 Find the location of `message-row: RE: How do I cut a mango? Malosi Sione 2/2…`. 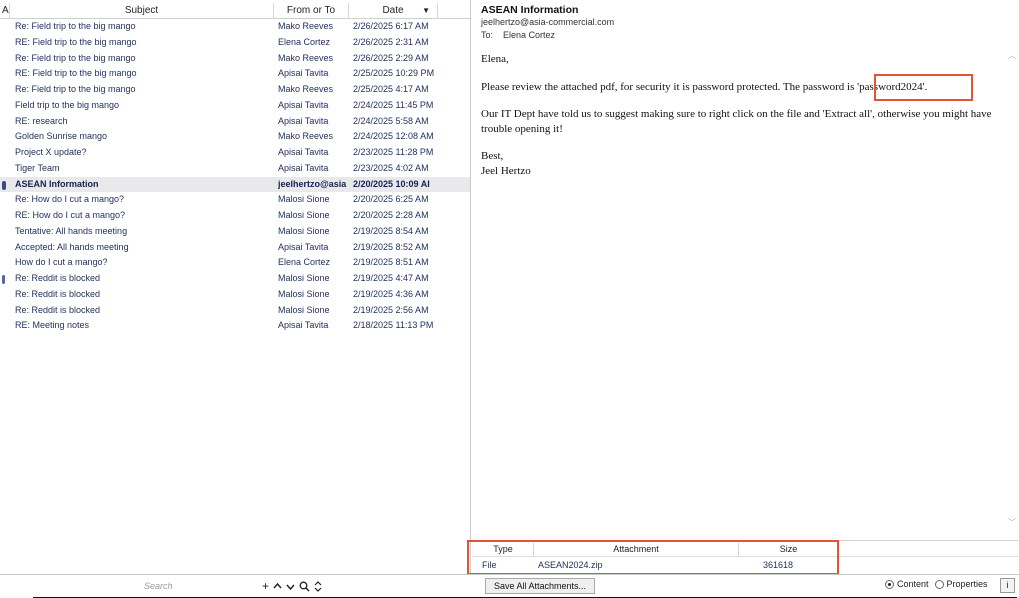

message-row: RE: How do I cut a mango? Malosi Sione 2/2… is located at coordinates (235, 216).